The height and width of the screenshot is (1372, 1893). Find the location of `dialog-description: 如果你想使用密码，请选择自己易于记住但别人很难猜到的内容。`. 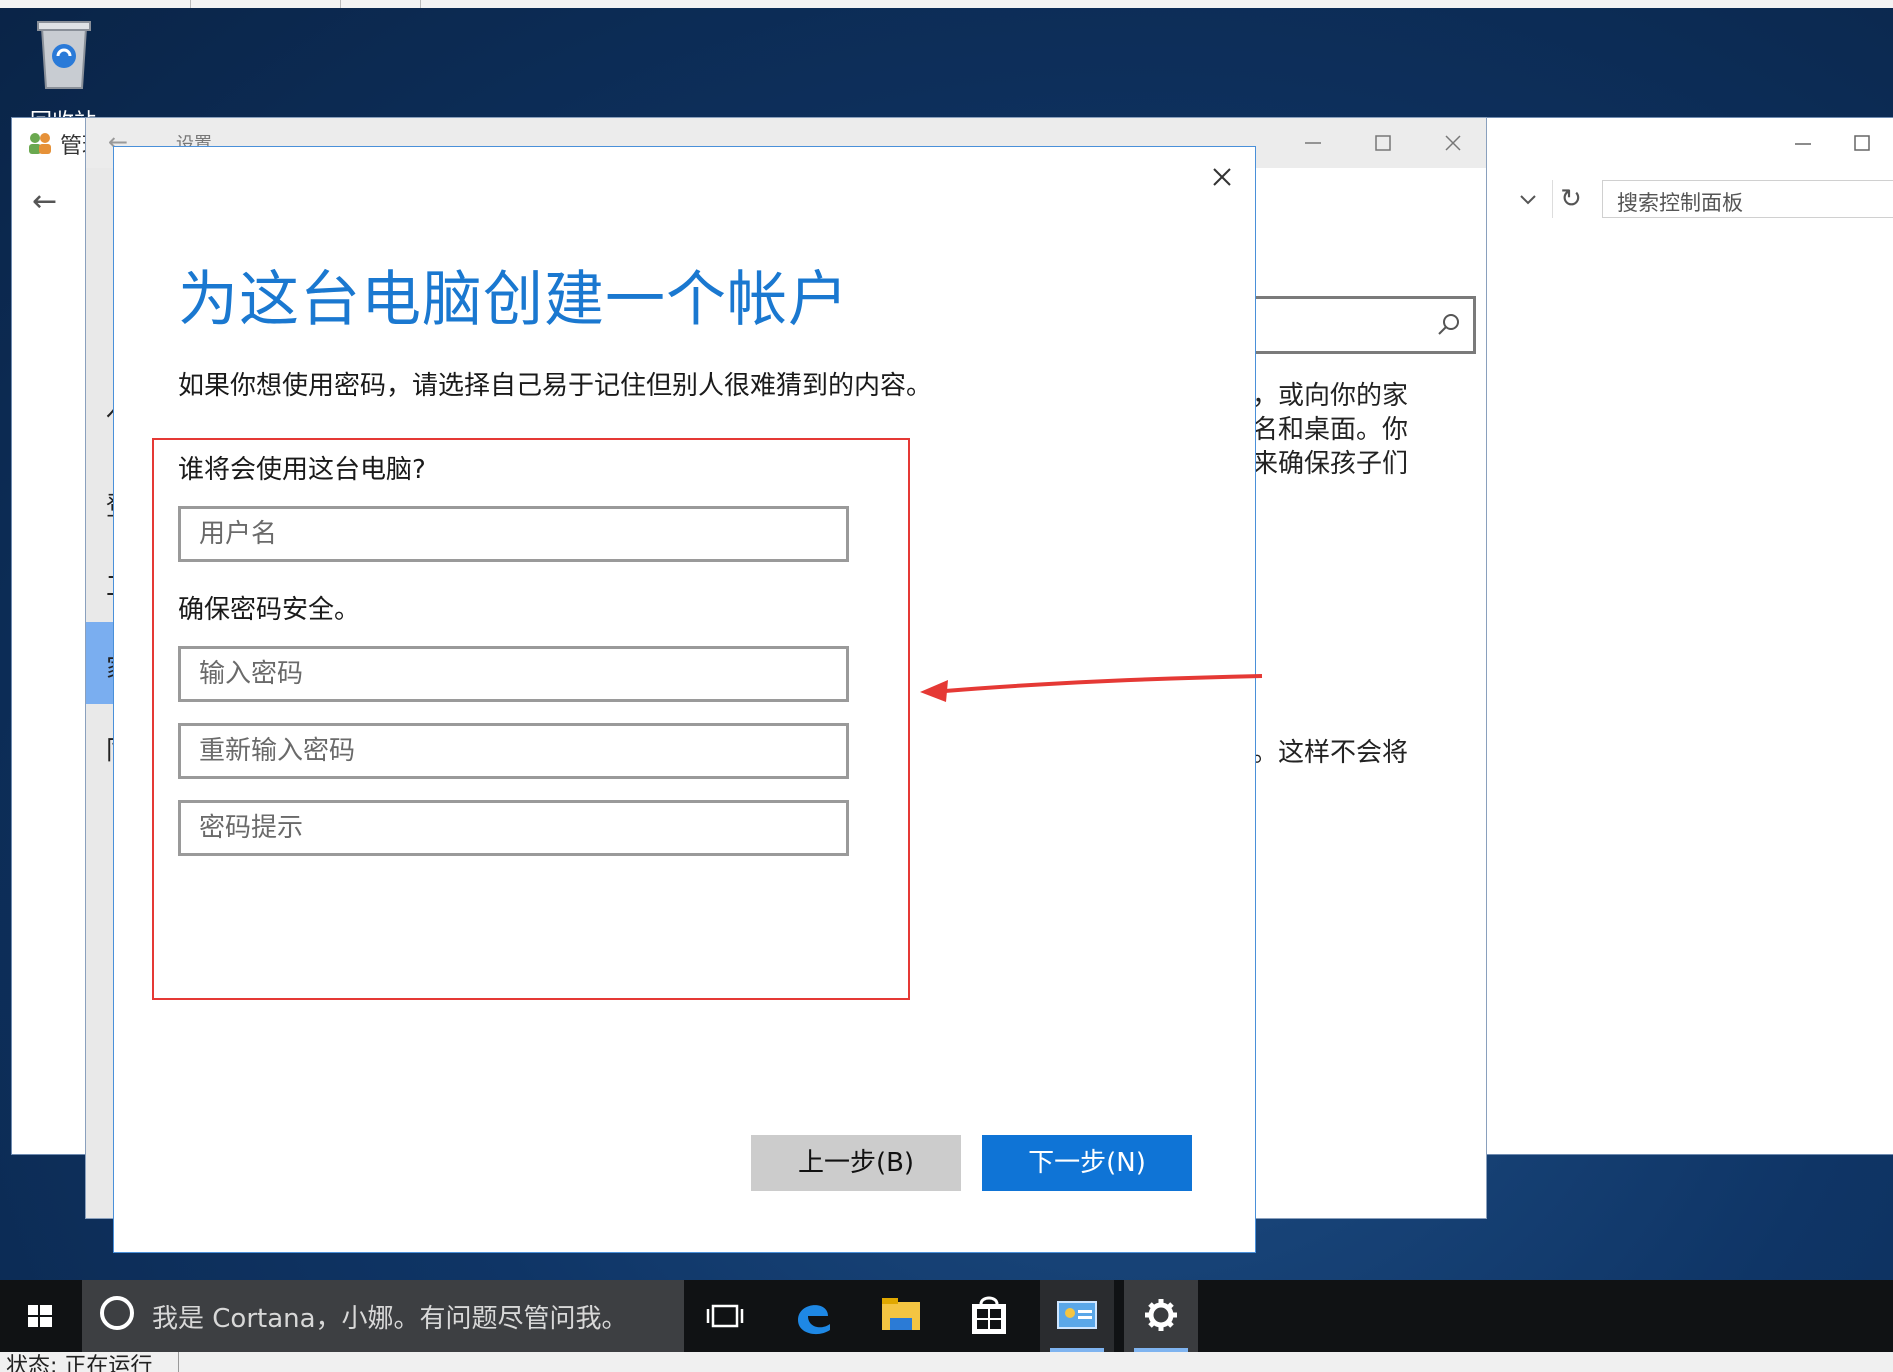

dialog-description: 如果你想使用密码，请选择自己易于记住但别人很难猜到的内容。 is located at coordinates (555, 386).